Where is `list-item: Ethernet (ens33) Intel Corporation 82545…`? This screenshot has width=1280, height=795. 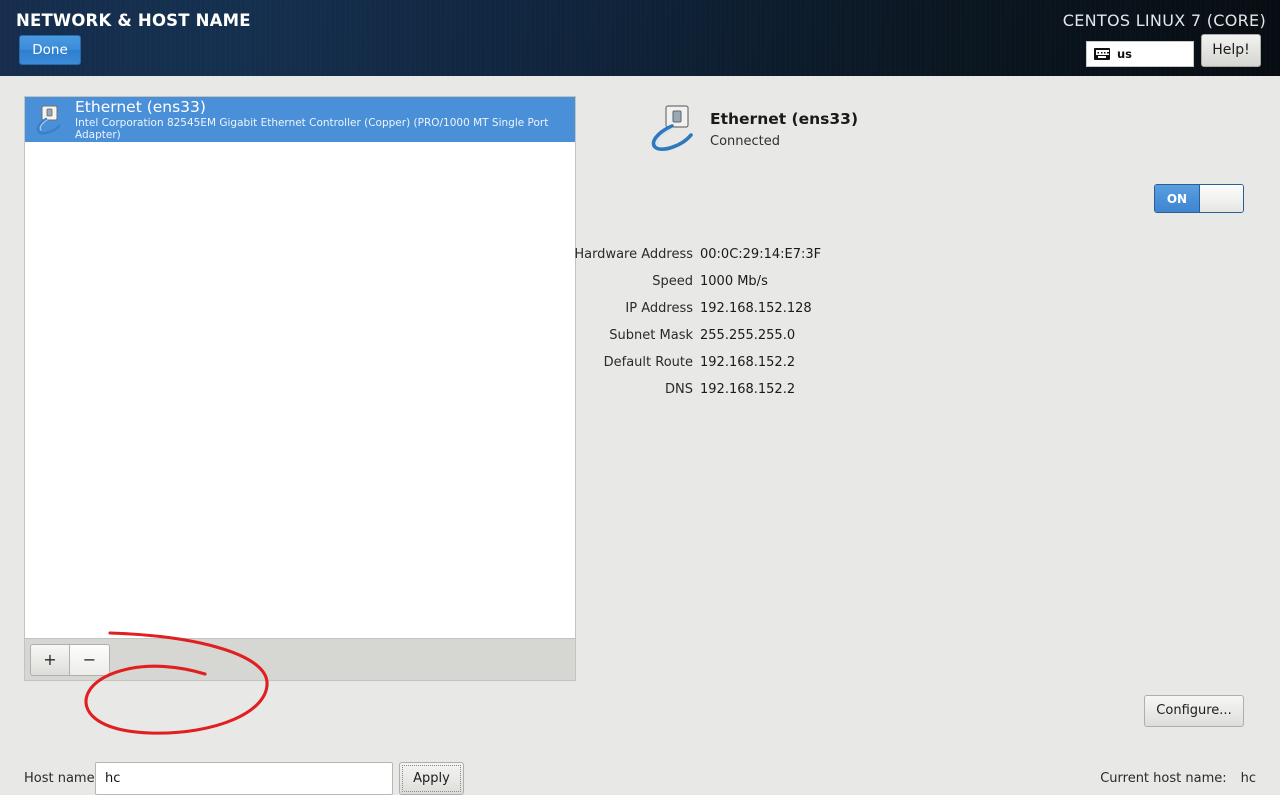
list-item: Ethernet (ens33) Intel Corporation 82545… is located at coordinates (300, 119).